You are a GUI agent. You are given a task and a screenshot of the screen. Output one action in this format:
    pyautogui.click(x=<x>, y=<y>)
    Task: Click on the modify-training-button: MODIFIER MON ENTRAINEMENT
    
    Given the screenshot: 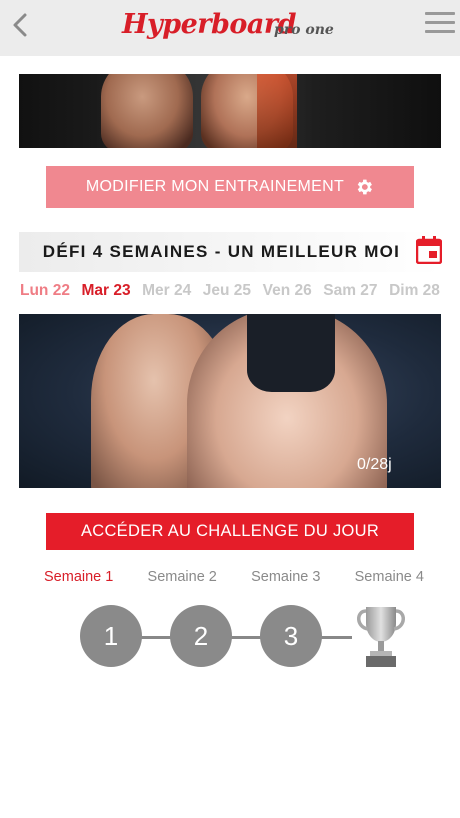 What is the action you would take?
    pyautogui.click(x=230, y=187)
    